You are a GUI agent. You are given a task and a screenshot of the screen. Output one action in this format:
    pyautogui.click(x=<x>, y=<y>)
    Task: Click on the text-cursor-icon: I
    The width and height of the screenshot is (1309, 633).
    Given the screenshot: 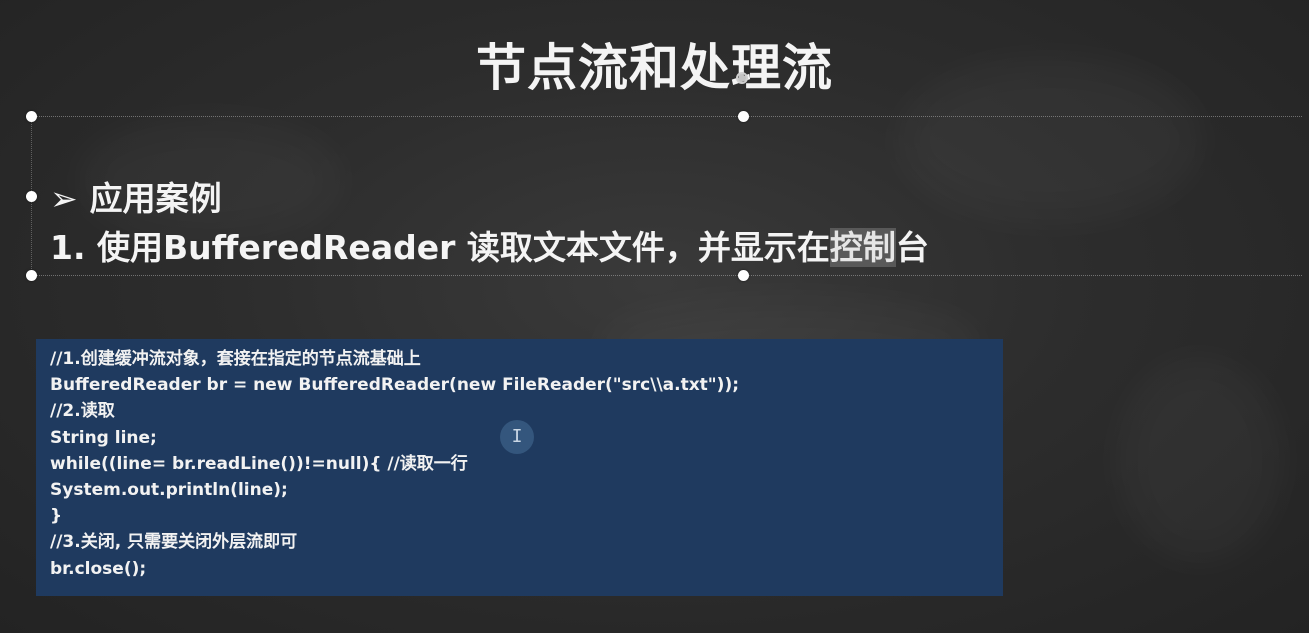 What is the action you would take?
    pyautogui.click(x=517, y=436)
    